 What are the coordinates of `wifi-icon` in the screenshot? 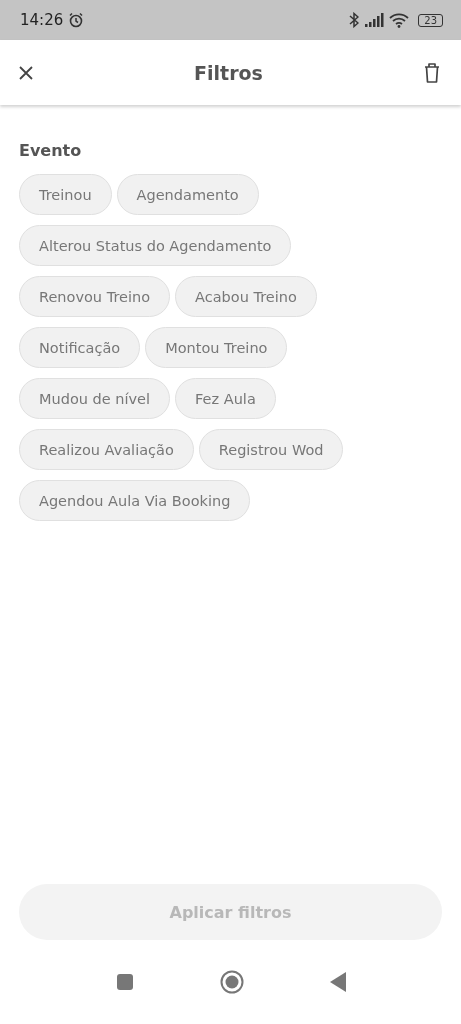 It's located at (399, 20).